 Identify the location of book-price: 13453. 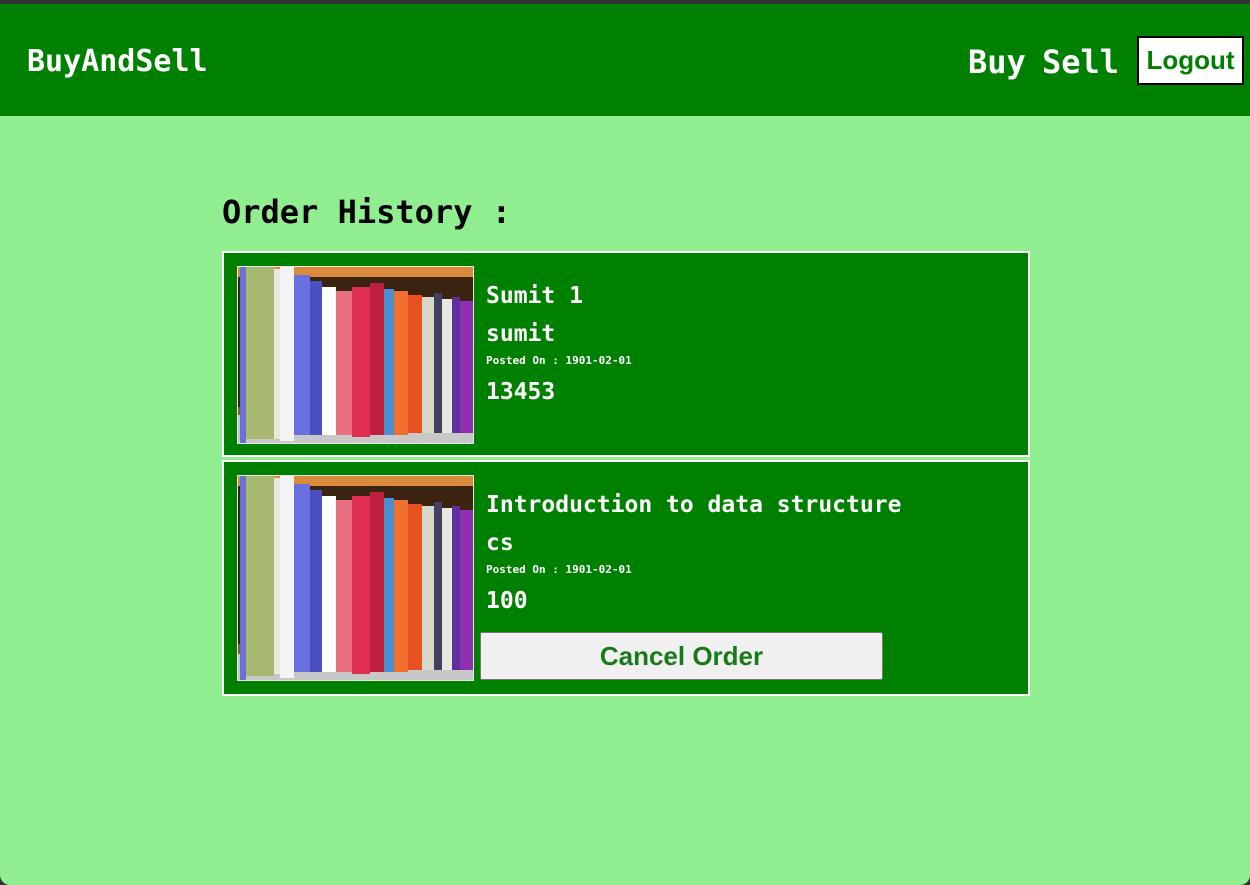
(521, 392).